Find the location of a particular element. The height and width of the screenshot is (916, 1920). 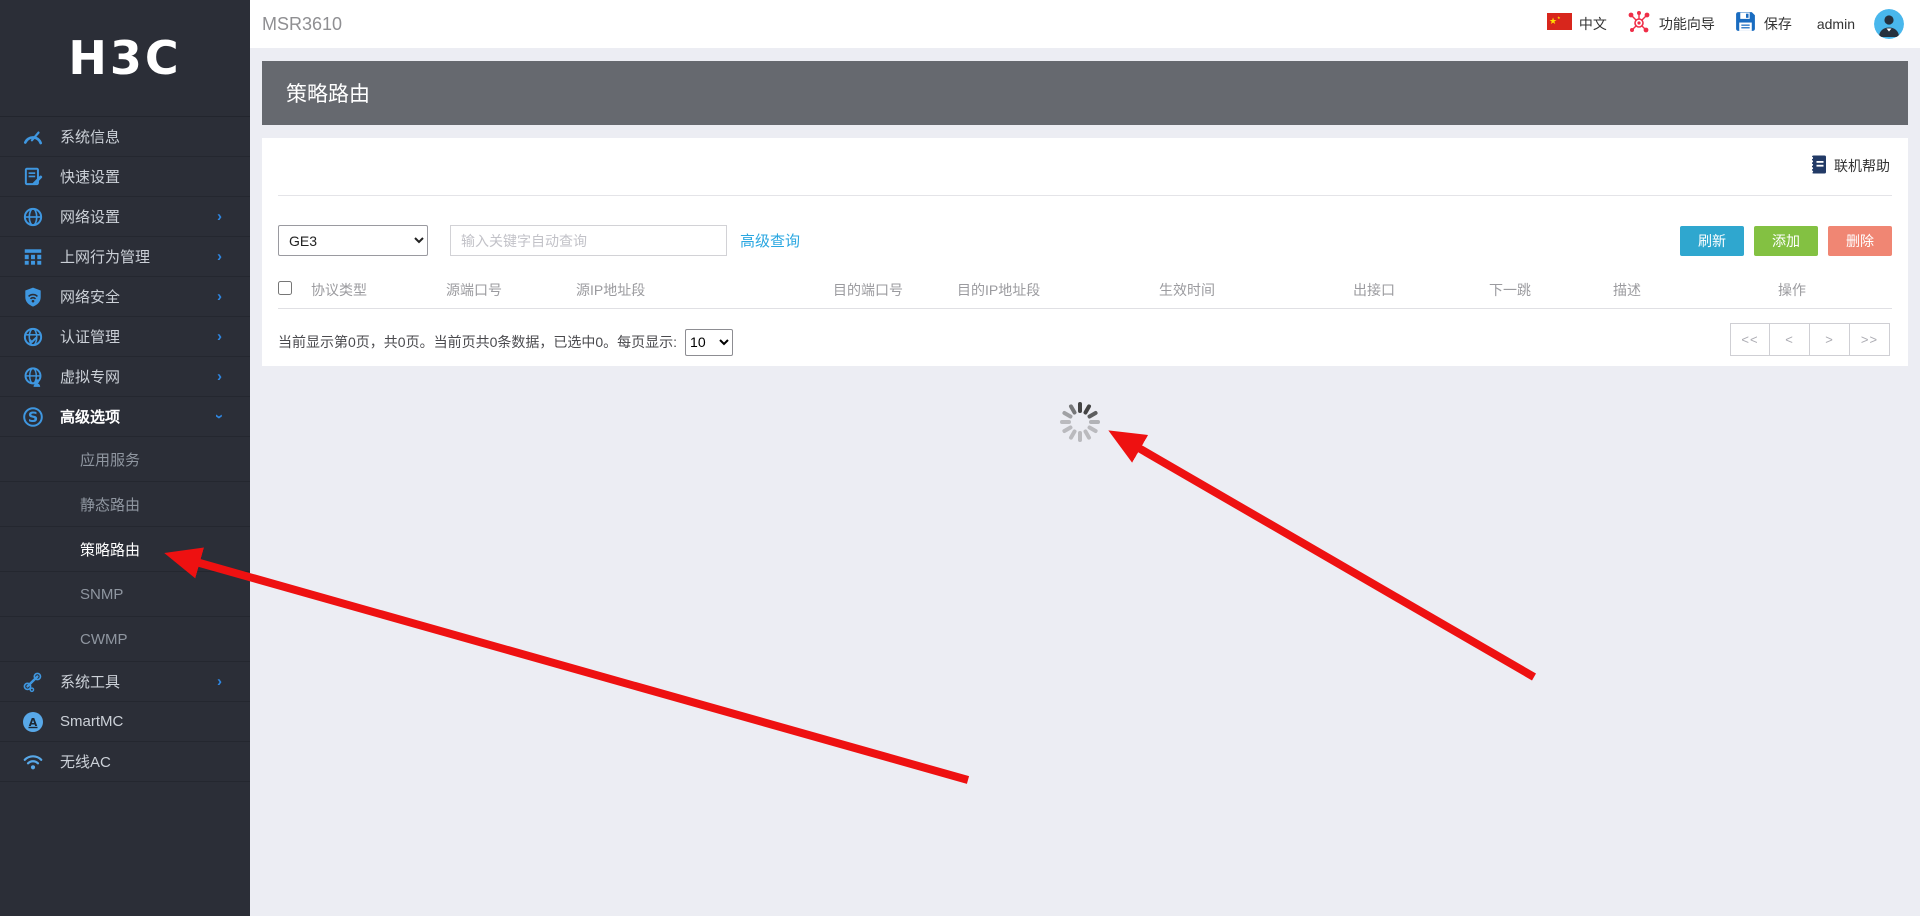

wizard-icon is located at coordinates (1639, 24).